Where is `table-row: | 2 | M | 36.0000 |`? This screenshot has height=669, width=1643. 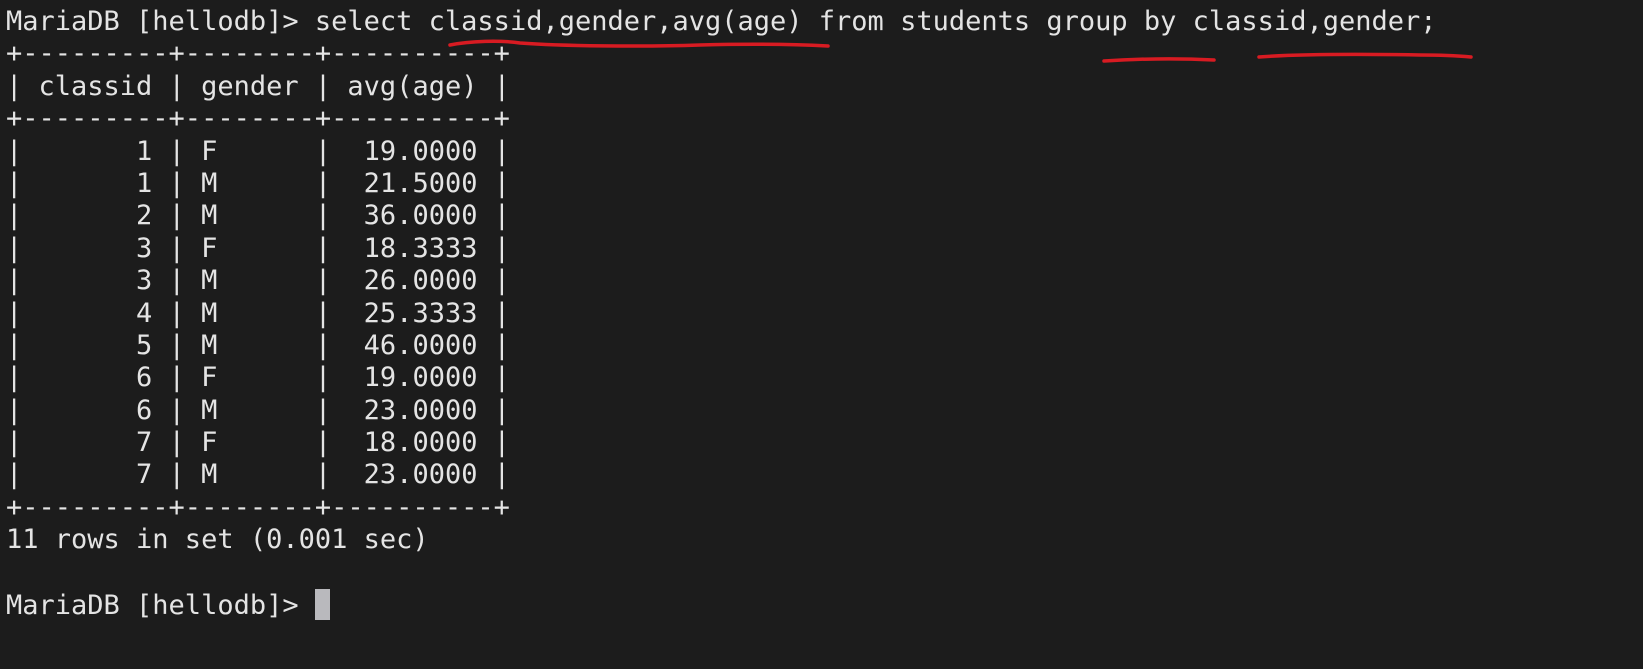
table-row: | 2 | M | 36.0000 | is located at coordinates (258, 216).